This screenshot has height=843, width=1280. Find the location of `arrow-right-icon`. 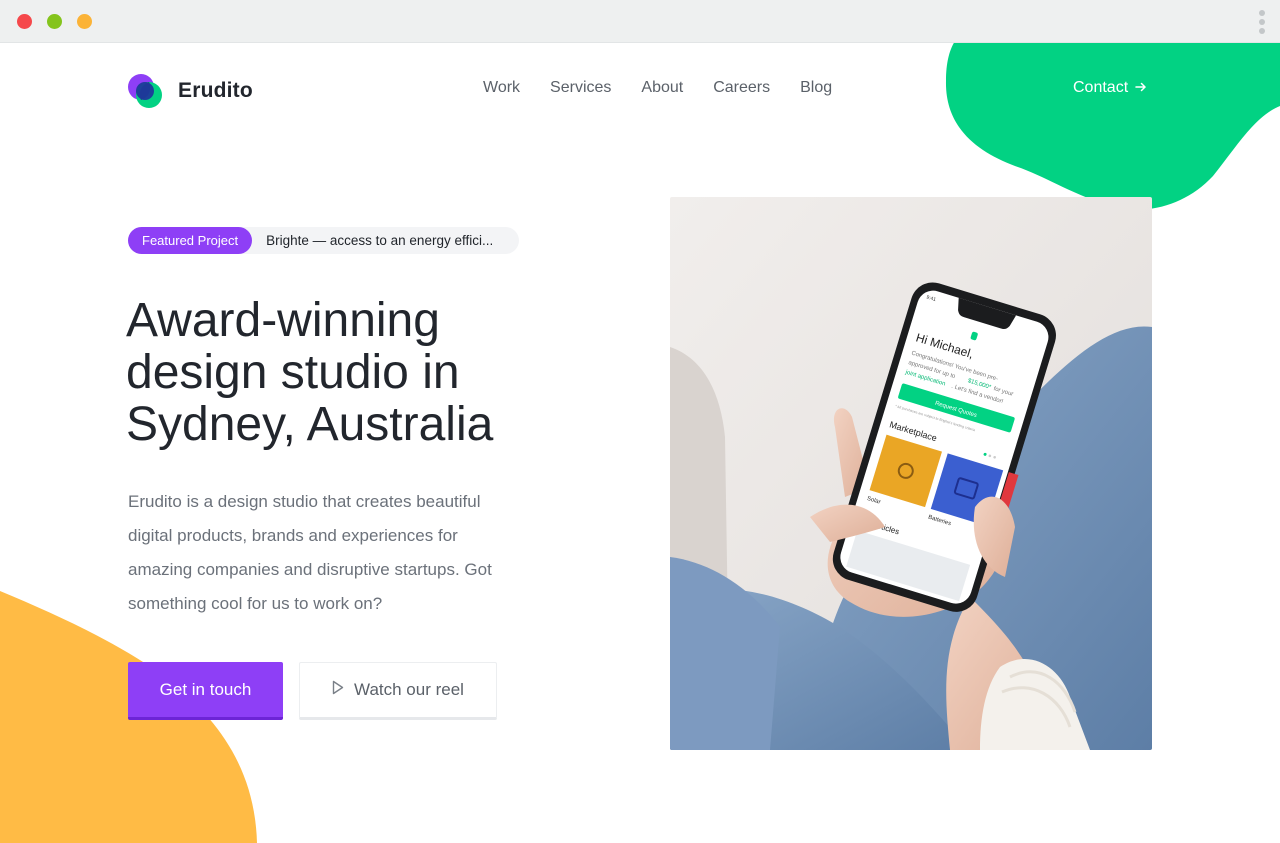

arrow-right-icon is located at coordinates (1141, 88).